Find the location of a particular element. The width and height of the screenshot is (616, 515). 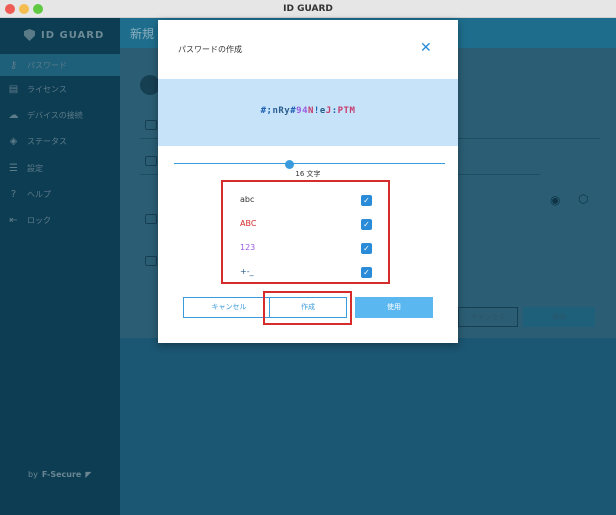

sidebar-item-label: ヘルプ is located at coordinates (39, 194).